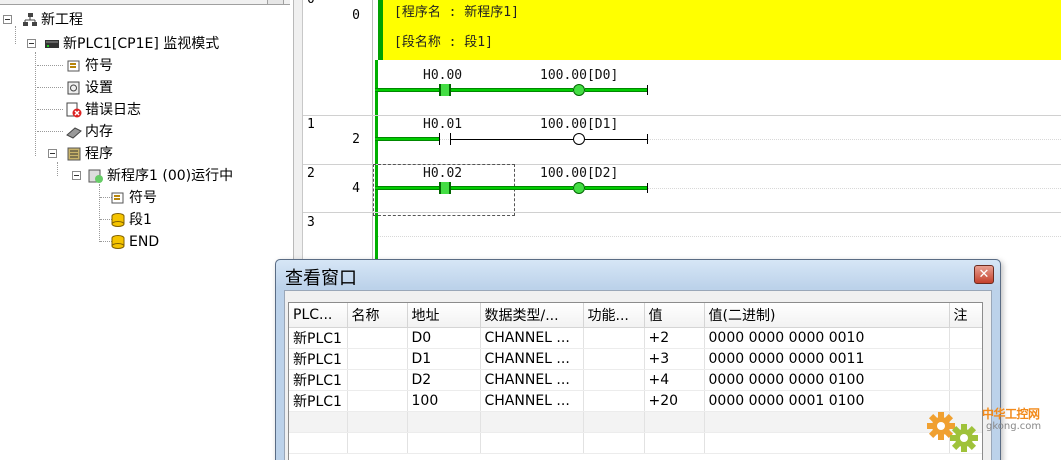 The image size is (1061, 460). I want to click on end-section-icon, so click(118, 242).